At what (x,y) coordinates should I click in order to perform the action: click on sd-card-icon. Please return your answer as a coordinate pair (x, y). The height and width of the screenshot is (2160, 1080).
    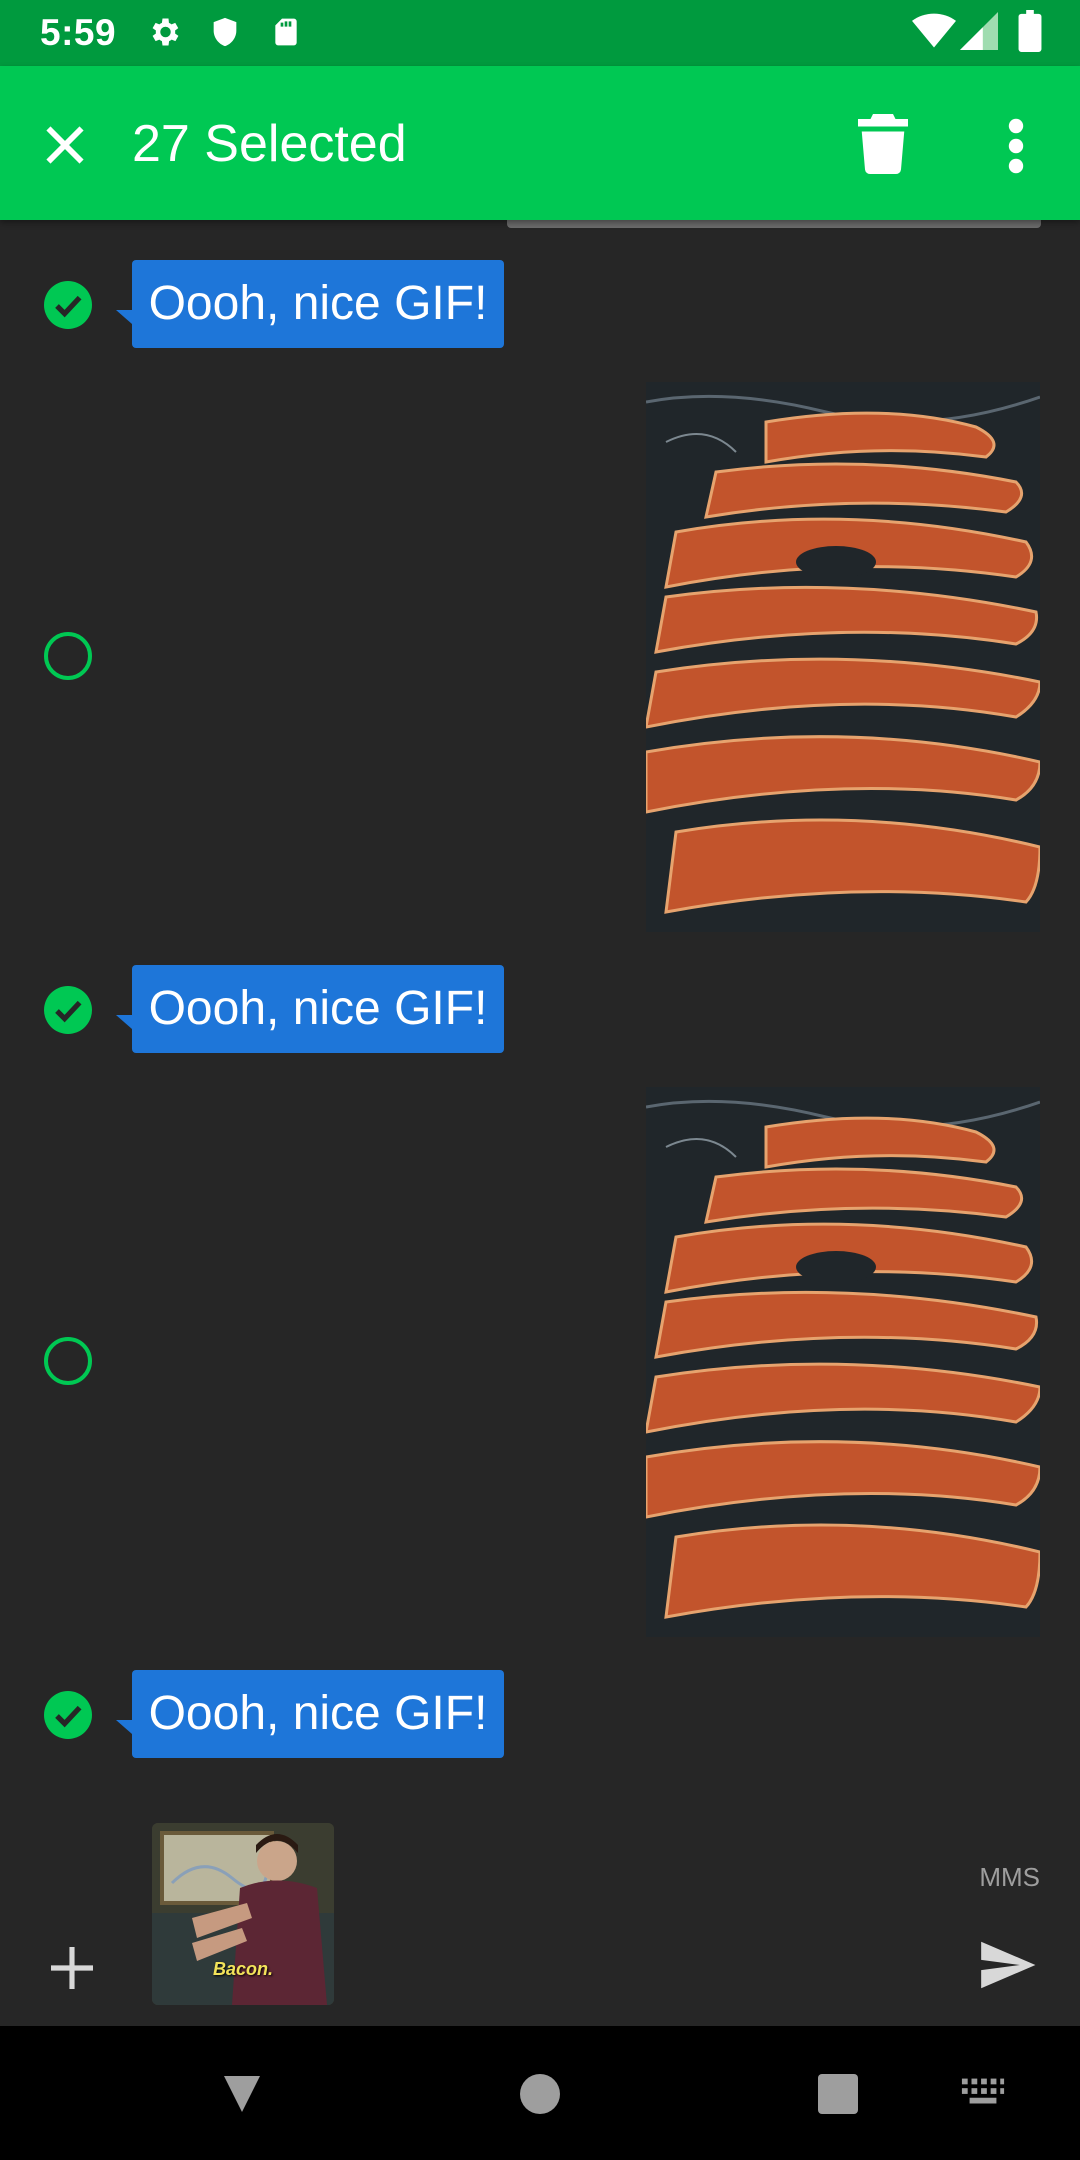
    Looking at the image, I should click on (286, 34).